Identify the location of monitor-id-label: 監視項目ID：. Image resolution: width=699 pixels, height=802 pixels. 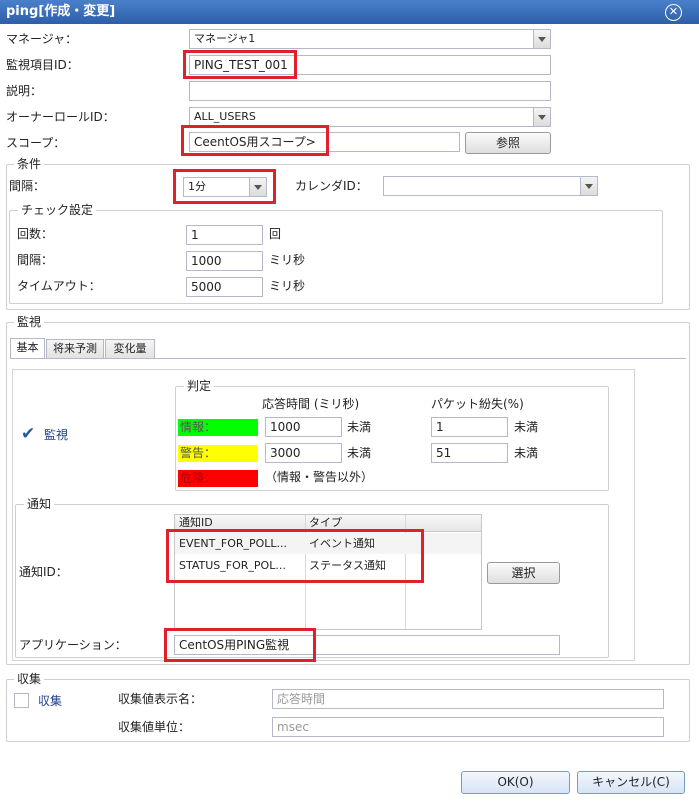
(42, 65).